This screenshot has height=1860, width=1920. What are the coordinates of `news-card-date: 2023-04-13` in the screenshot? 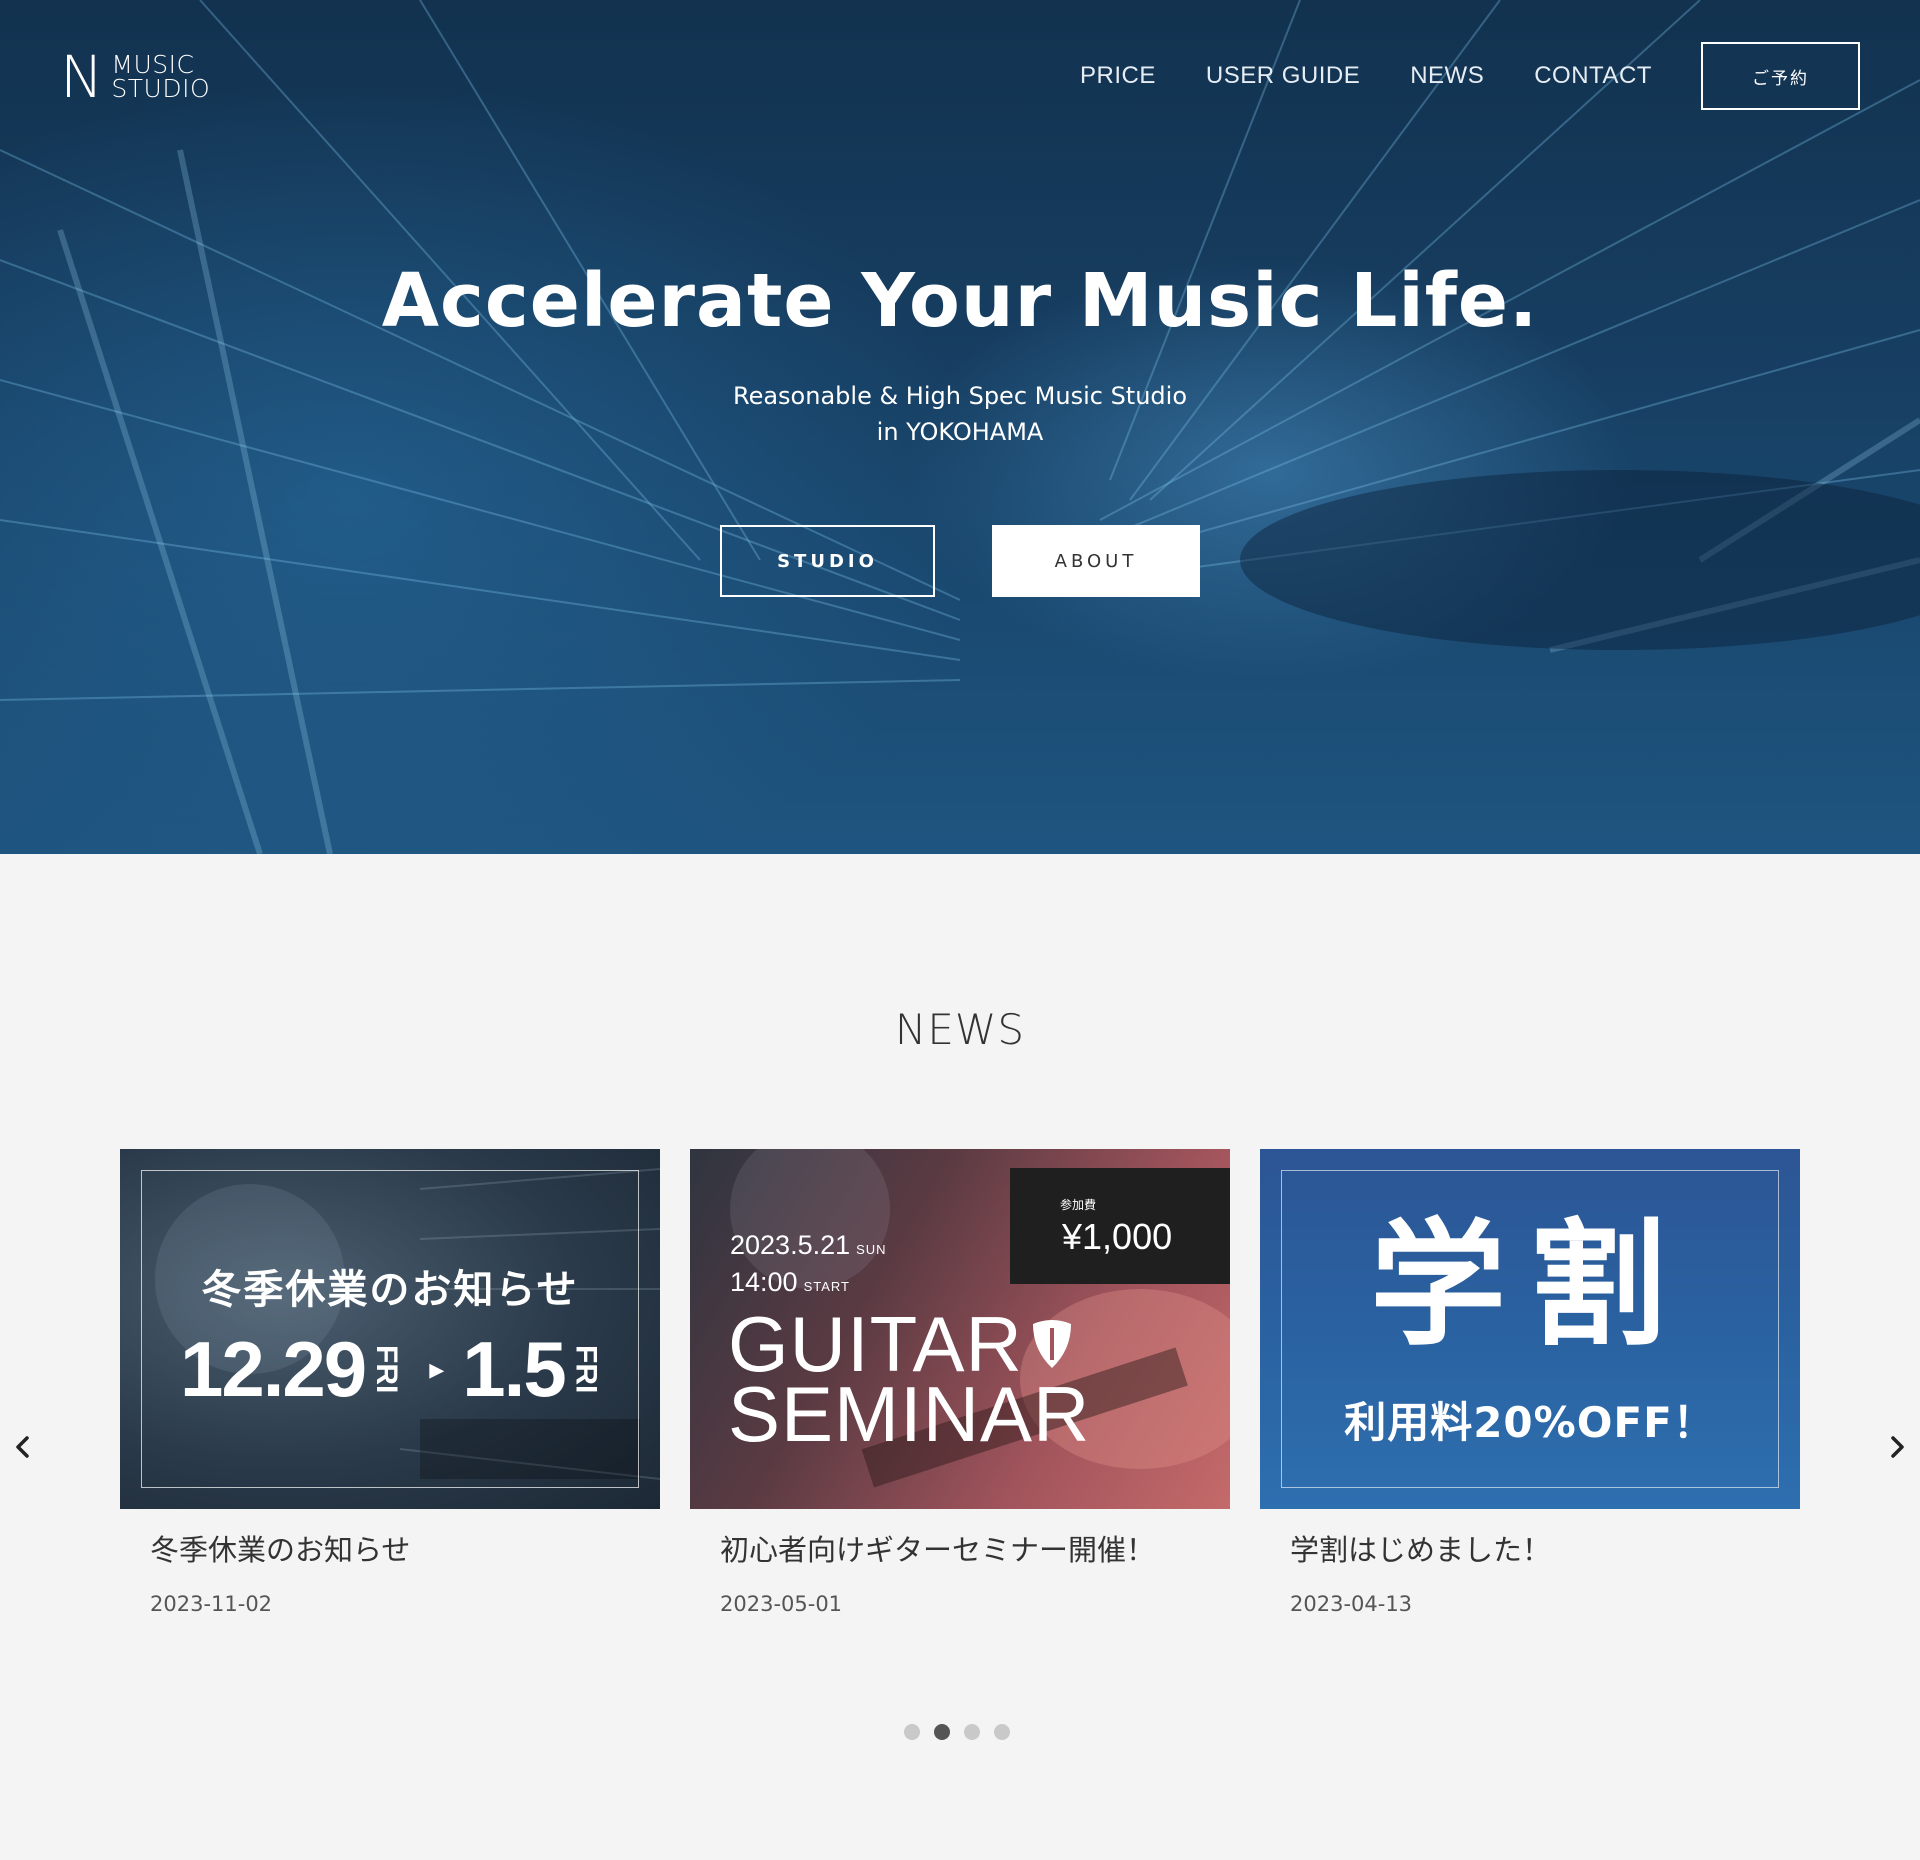 It's located at (1351, 1604).